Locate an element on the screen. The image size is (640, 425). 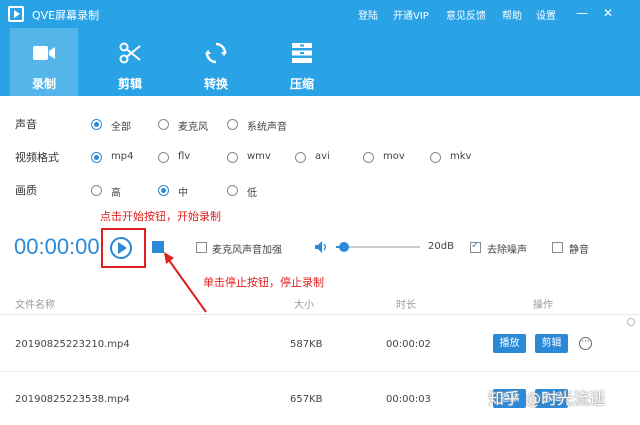
record-timer: 00:00:00 is located at coordinates (57, 246).